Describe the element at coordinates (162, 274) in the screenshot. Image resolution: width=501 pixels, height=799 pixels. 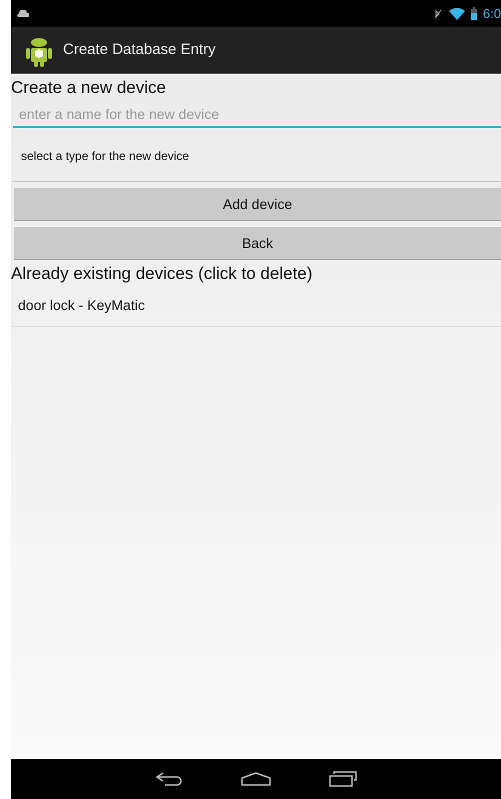
I see `section-heading: Already existing devices (click to delete)` at that location.